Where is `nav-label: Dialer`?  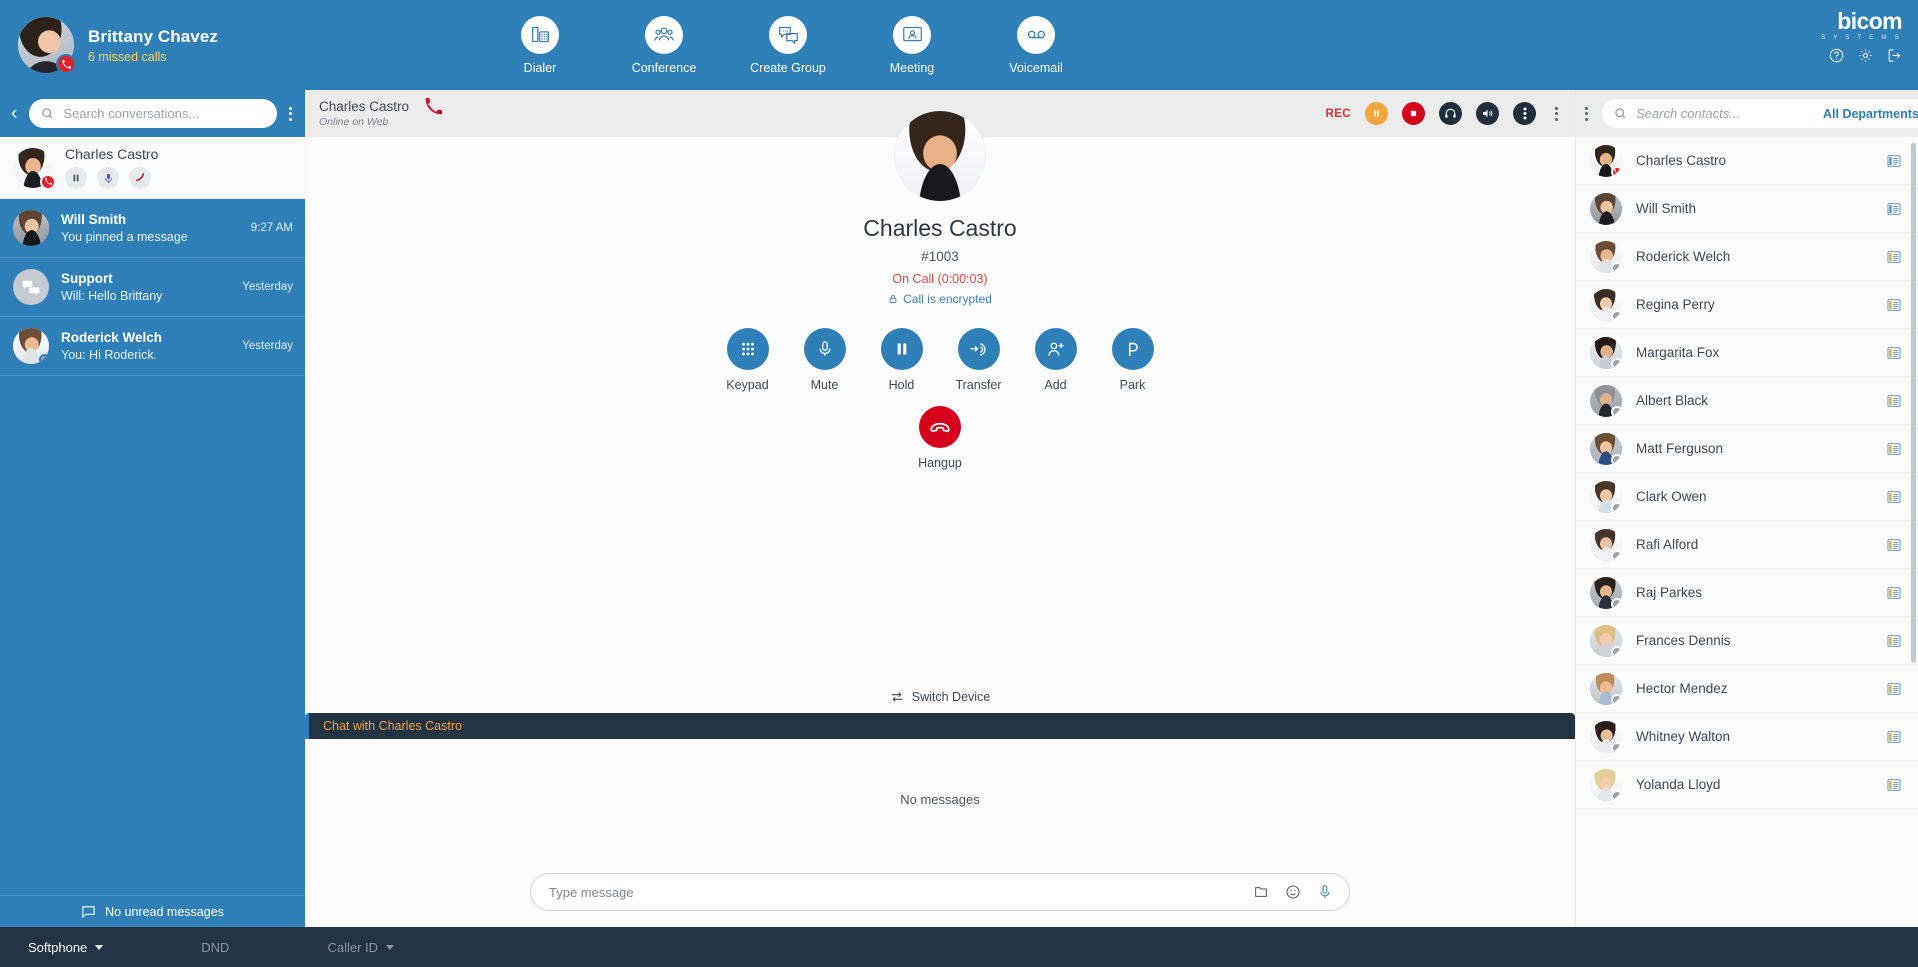
nav-label: Dialer is located at coordinates (540, 67).